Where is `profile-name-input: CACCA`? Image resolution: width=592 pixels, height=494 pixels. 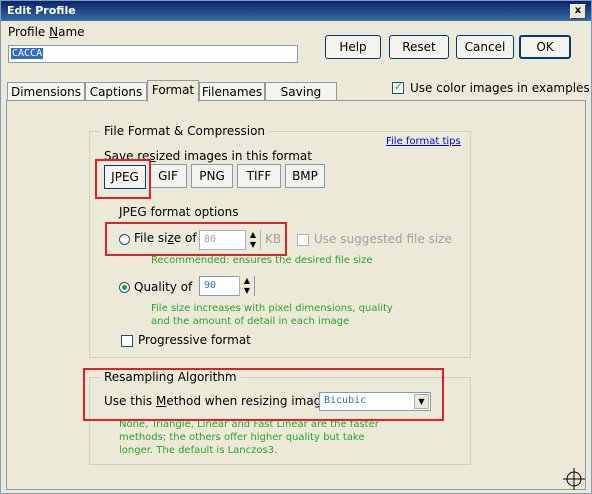
profile-name-input: CACCA is located at coordinates (153, 54).